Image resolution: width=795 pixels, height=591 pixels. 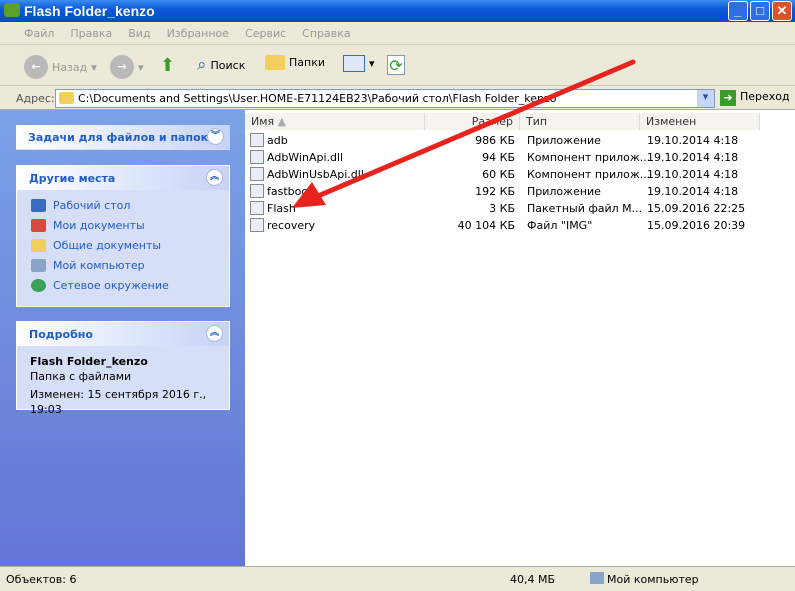 What do you see at coordinates (36, 67) in the screenshot?
I see `back-arrow-icon: ←` at bounding box center [36, 67].